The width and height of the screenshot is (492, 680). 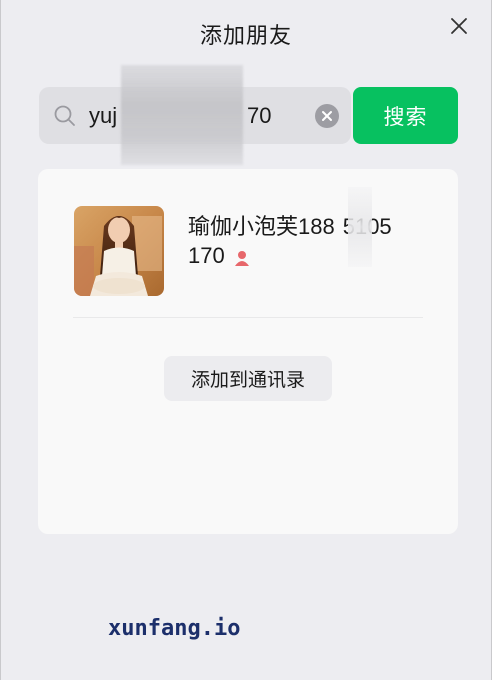 I want to click on watermark: xunfang.io, so click(x=174, y=628).